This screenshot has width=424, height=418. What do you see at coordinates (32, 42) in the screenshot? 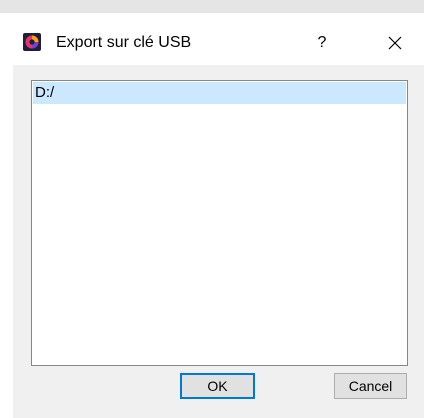
I see `app-logo-icon` at bounding box center [32, 42].